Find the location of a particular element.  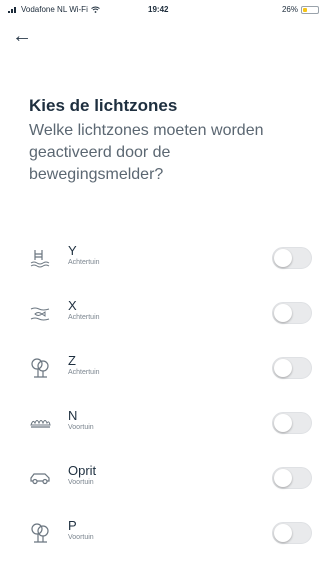

battery-icon is located at coordinates (310, 9).